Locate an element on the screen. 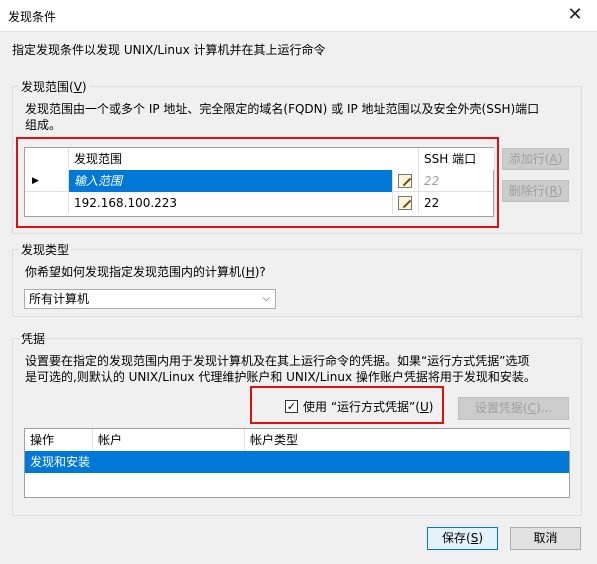 Image resolution: width=597 pixels, height=564 pixels. column-ssh-port: SSH 端口 is located at coordinates (457, 159).